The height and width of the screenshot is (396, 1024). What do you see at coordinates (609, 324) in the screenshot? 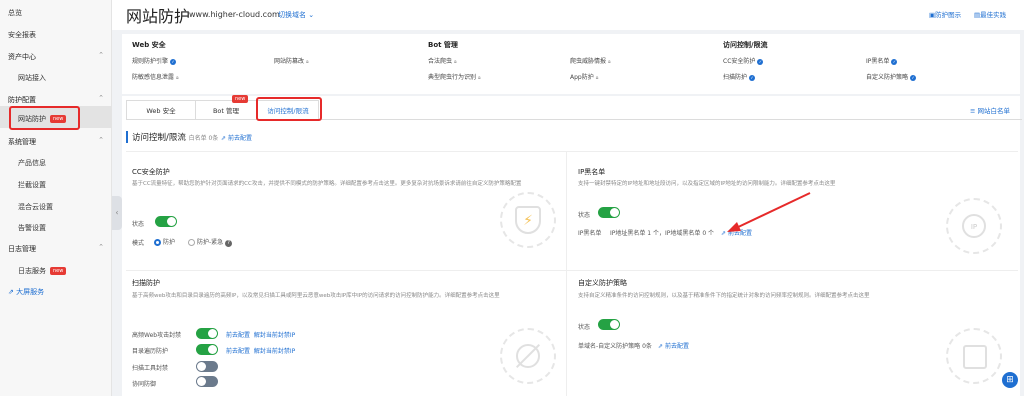
I see `custom-policy-toggle` at bounding box center [609, 324].